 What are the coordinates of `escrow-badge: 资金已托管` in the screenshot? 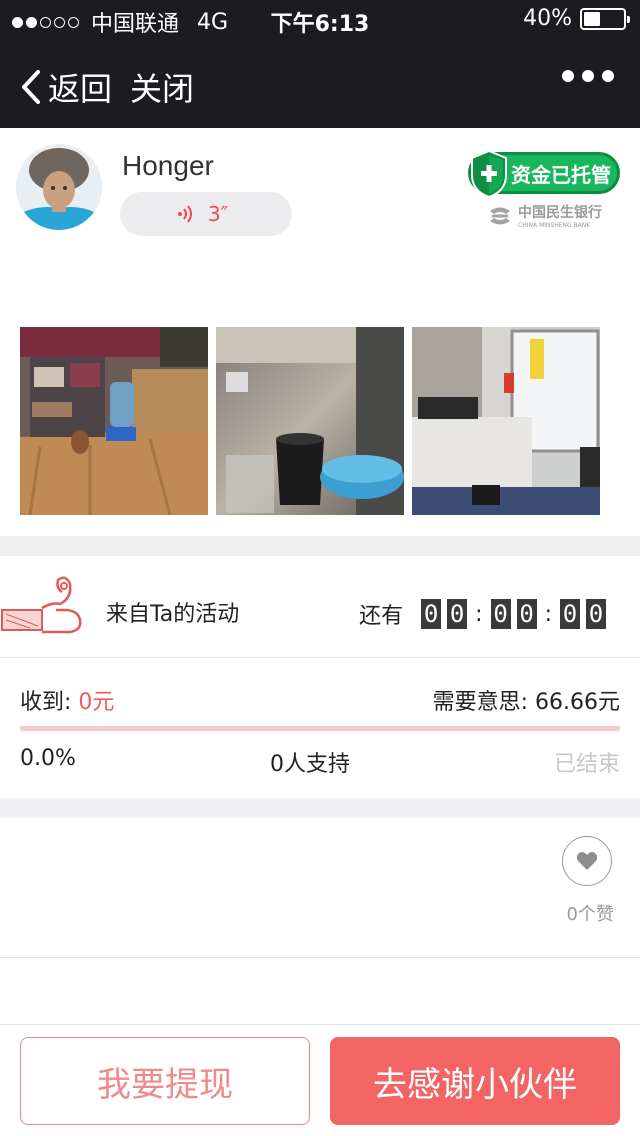 It's located at (544, 174).